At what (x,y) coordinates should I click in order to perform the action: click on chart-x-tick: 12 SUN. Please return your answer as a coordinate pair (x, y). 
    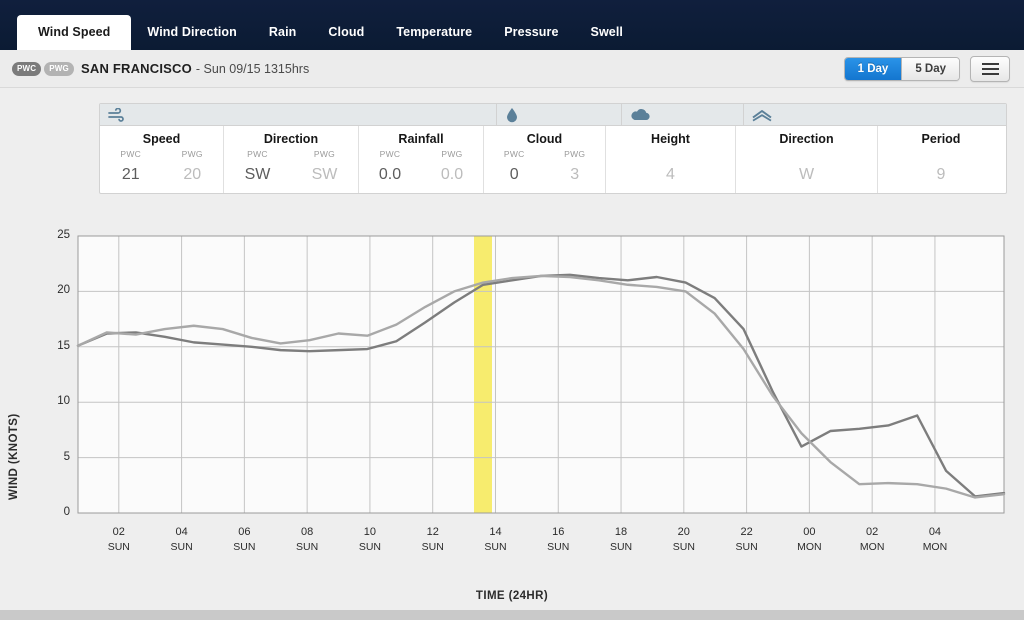
    Looking at the image, I should click on (433, 540).